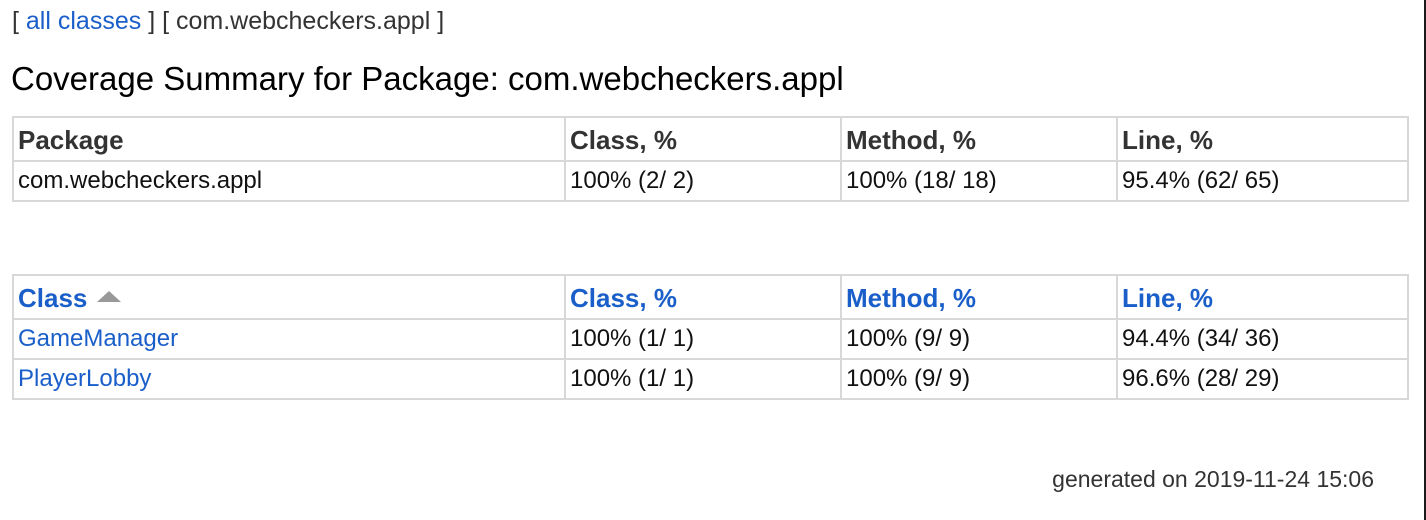 This screenshot has width=1426, height=520. I want to click on class-percent-sort-link: Class, %, so click(623, 298).